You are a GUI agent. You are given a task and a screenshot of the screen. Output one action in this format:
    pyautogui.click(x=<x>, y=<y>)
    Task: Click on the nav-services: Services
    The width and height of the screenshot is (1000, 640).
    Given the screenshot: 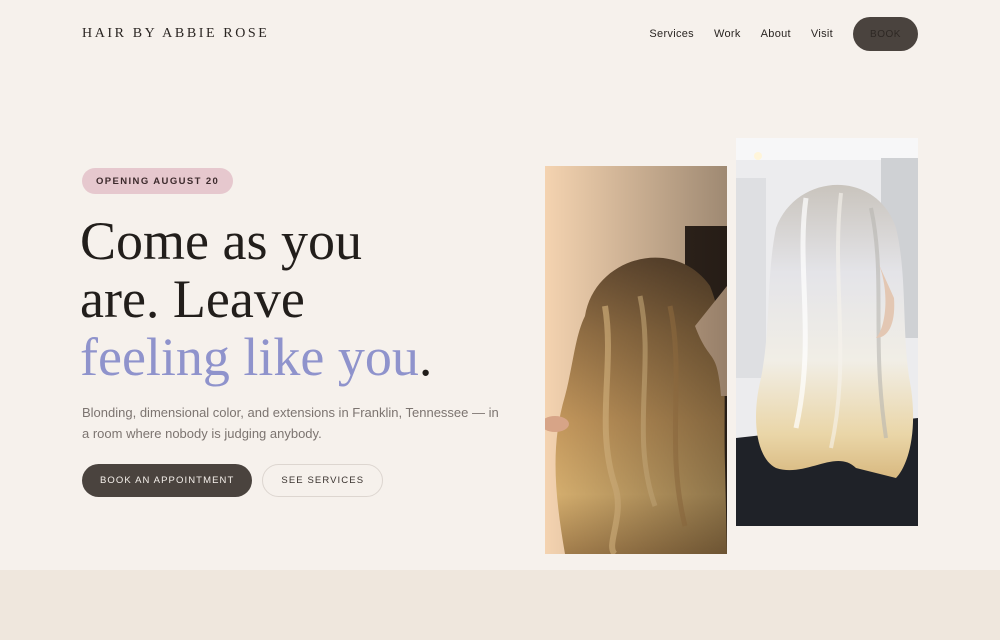 What is the action you would take?
    pyautogui.click(x=671, y=34)
    